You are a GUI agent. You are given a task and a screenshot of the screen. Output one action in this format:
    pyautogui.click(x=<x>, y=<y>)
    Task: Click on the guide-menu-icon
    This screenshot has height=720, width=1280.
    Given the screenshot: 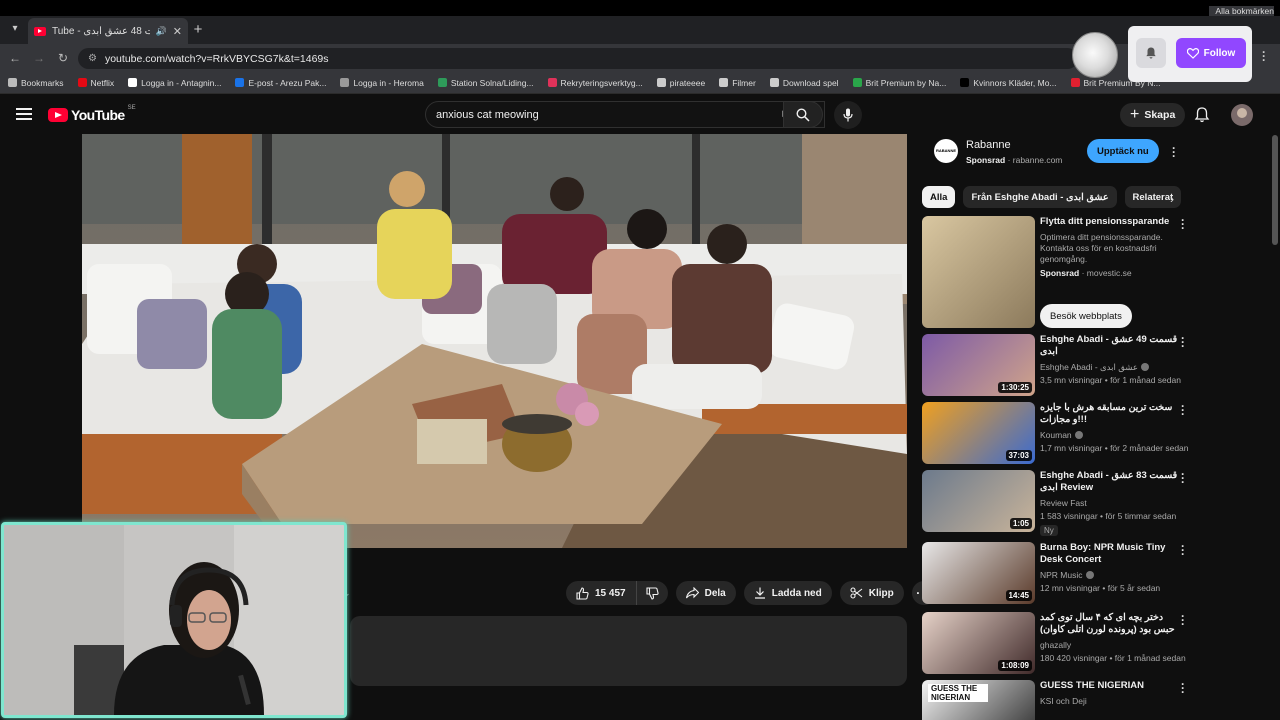 What is the action you would take?
    pyautogui.click(x=24, y=114)
    